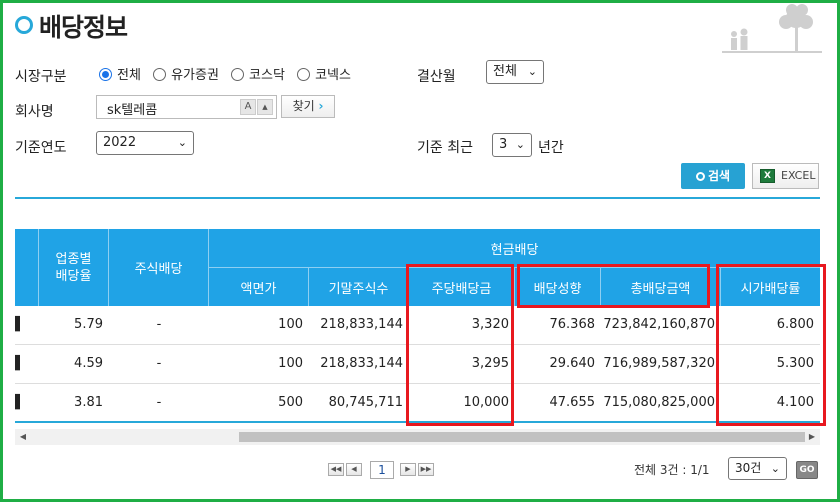 The image size is (840, 502). I want to click on per-page-value: 30건, so click(748, 468).